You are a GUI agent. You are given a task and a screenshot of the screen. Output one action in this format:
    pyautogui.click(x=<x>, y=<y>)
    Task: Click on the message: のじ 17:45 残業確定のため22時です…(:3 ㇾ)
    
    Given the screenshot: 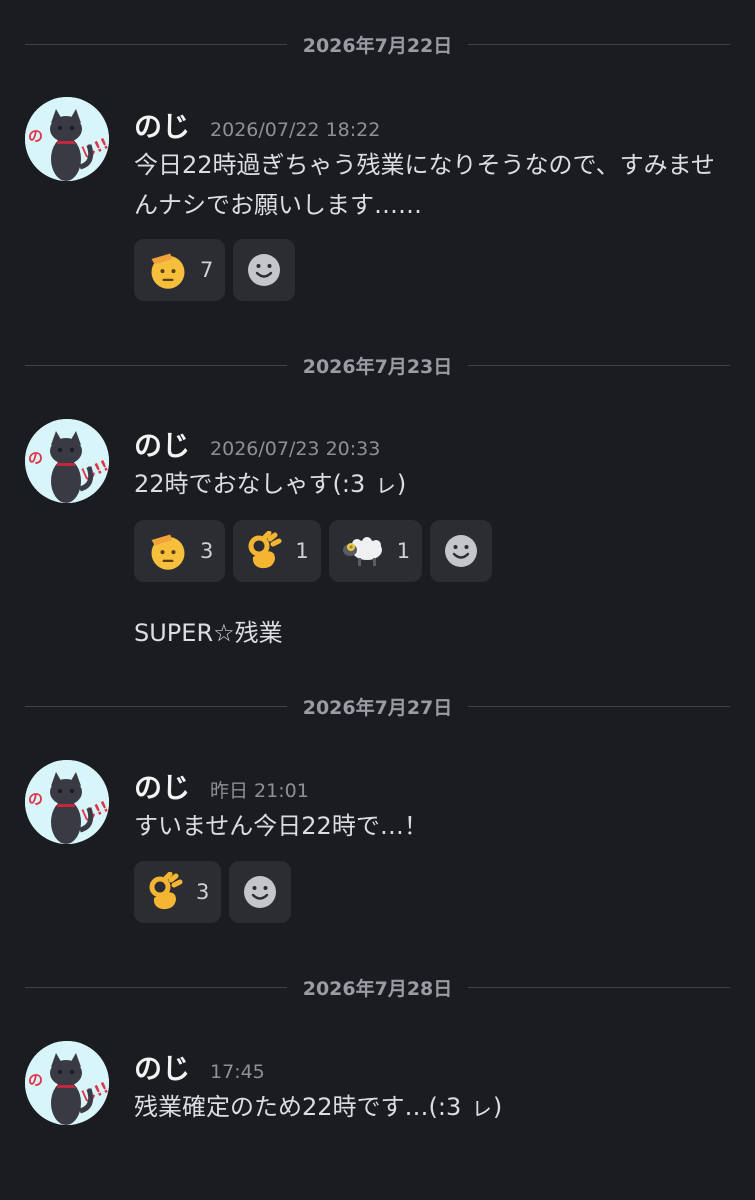 What is the action you would take?
    pyautogui.click(x=434, y=1087)
    